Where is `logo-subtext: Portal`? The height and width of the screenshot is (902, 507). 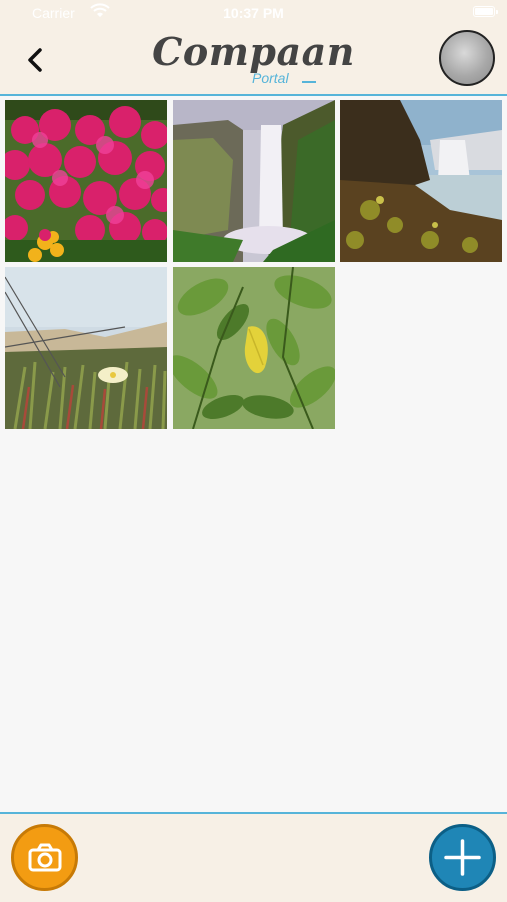
logo-subtext: Portal is located at coordinates (270, 78).